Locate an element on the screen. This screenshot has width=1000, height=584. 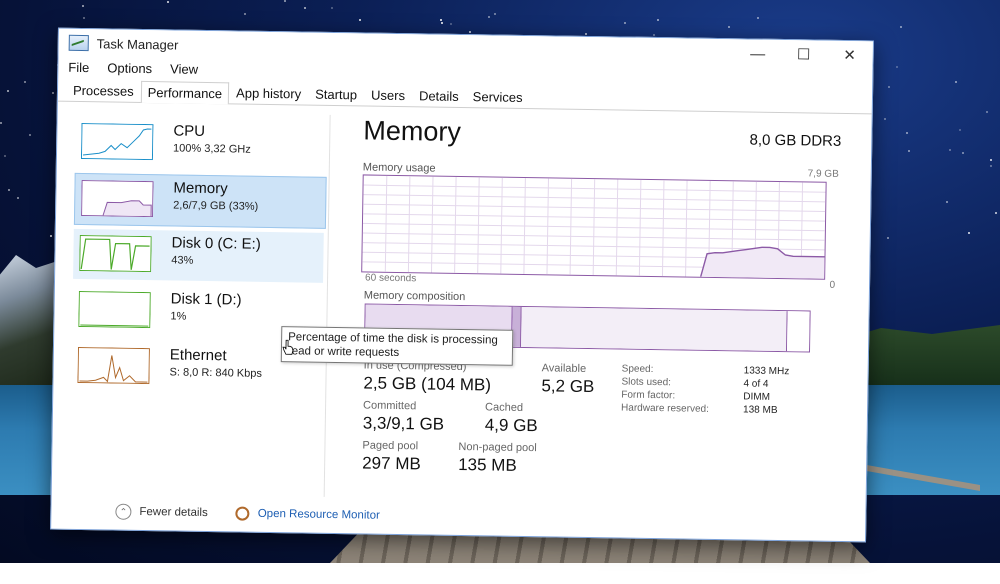
sidebar-disk0-sub: 43% is located at coordinates (182, 260).